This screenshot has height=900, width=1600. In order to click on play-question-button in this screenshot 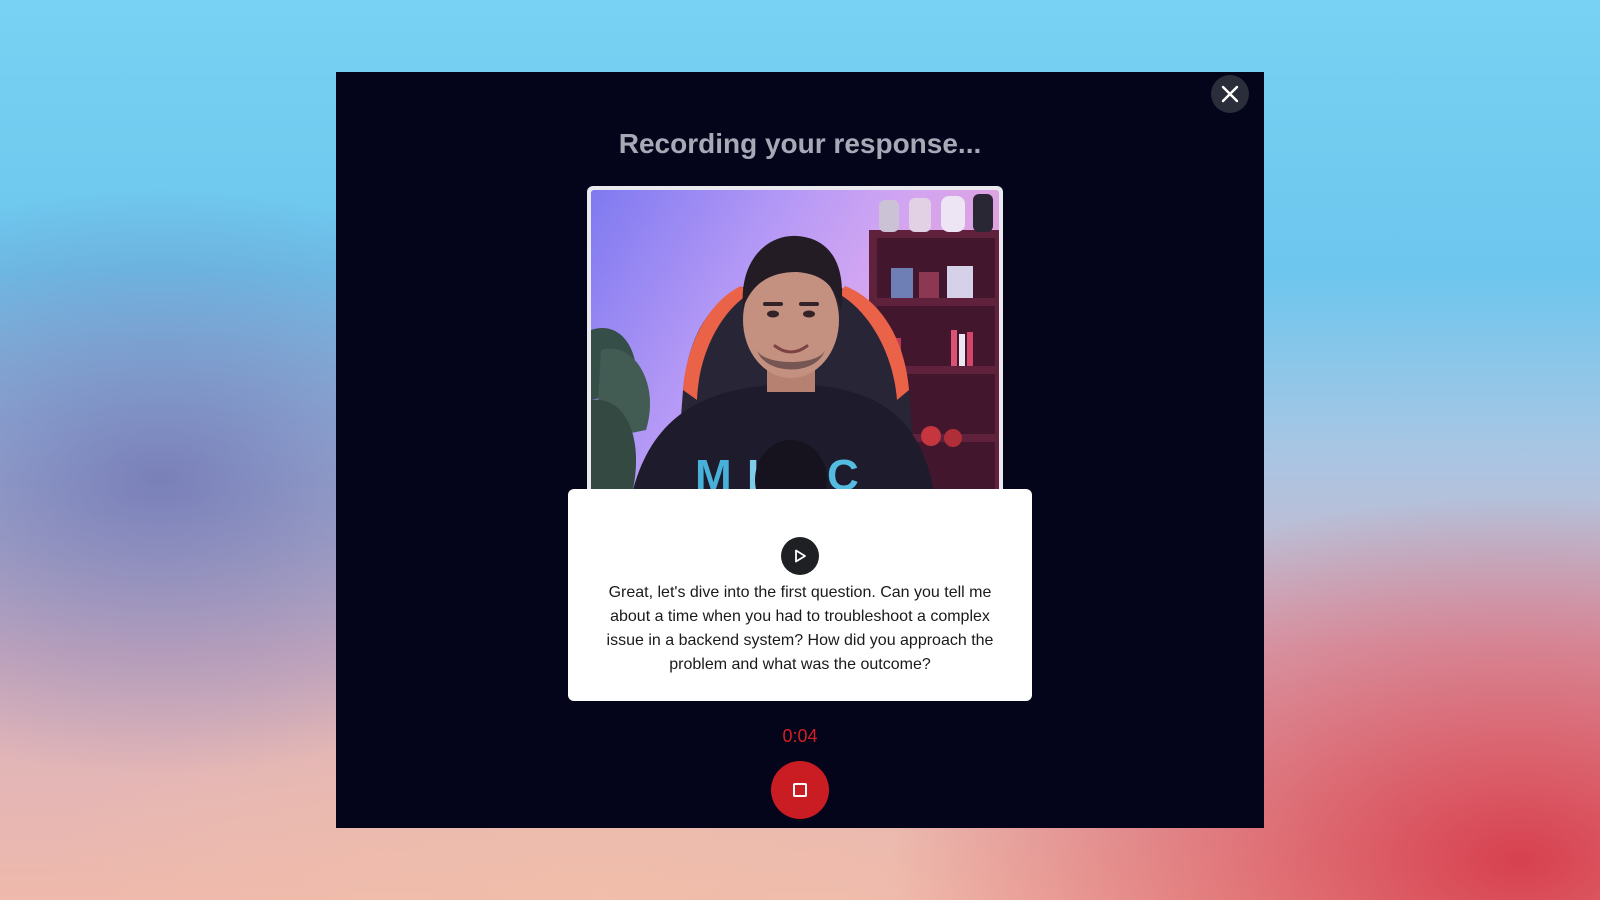, I will do `click(800, 556)`.